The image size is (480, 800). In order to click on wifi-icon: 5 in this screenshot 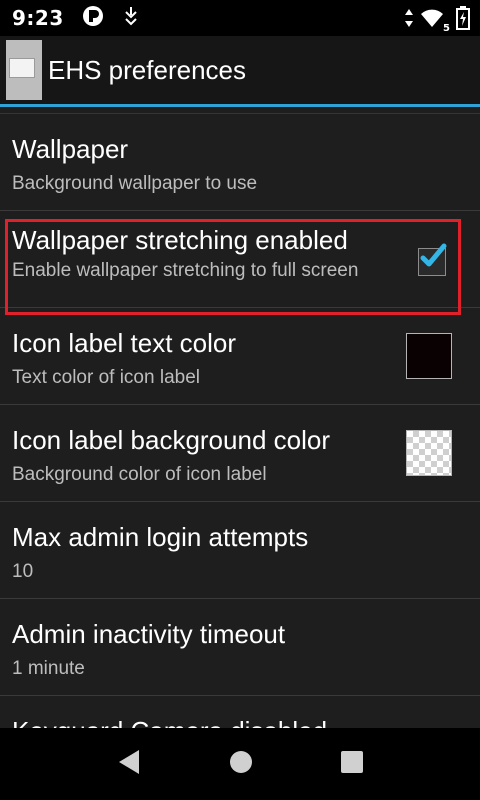, I will do `click(435, 21)`.